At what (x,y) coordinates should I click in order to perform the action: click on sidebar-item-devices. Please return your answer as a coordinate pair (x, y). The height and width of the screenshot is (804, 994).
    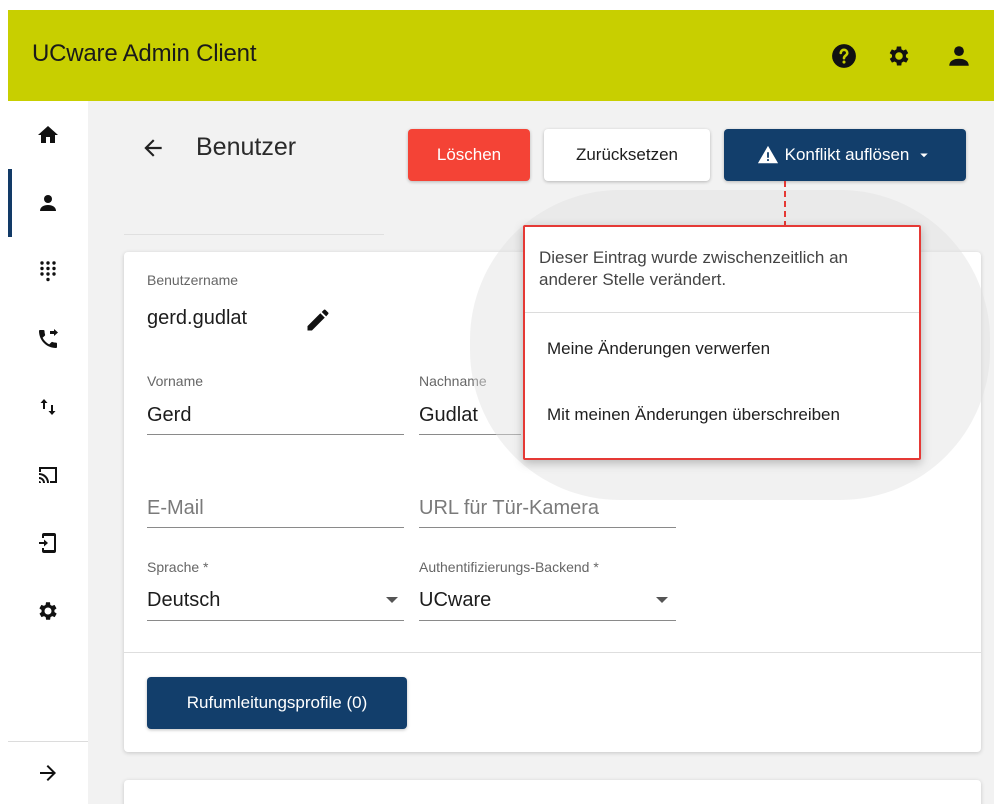
    Looking at the image, I should click on (48, 543).